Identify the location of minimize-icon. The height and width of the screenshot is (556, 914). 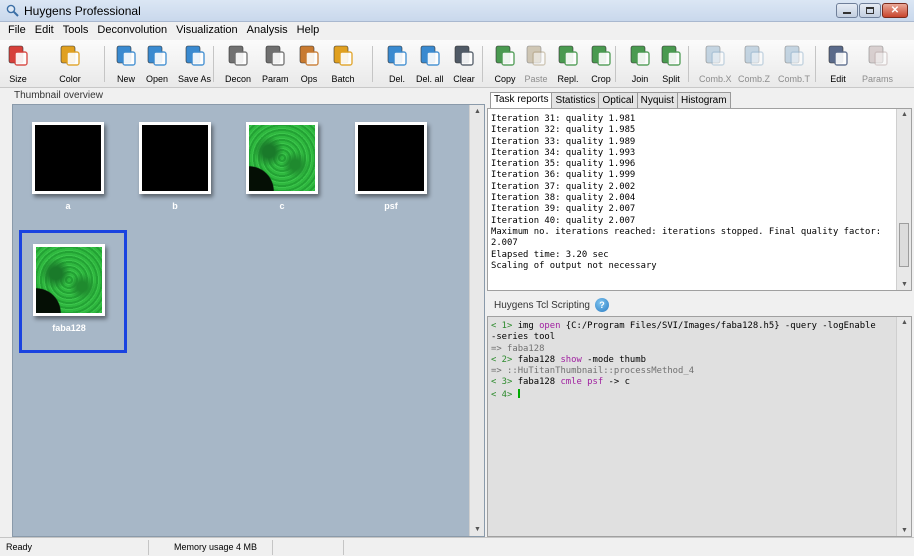
(847, 12).